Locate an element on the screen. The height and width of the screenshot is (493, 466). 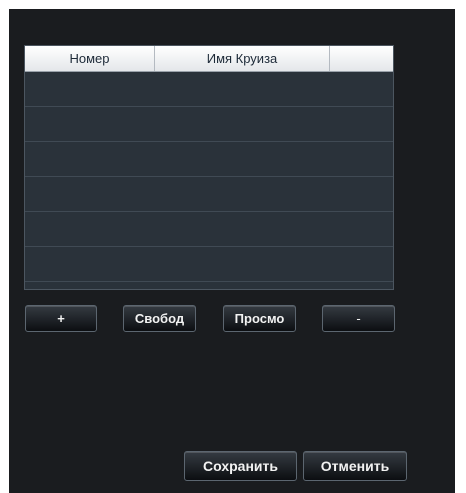
view-button: Просмо is located at coordinates (259, 318).